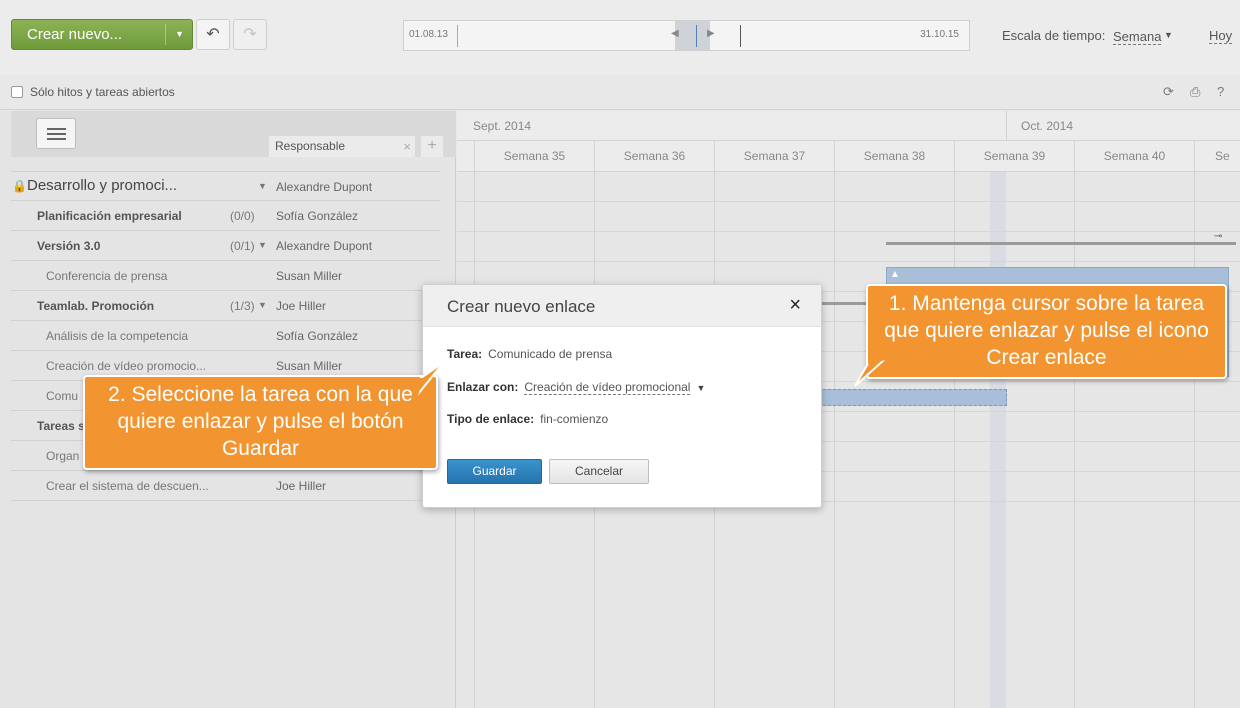 This screenshot has width=1240, height=708. What do you see at coordinates (550, 354) in the screenshot?
I see `task-value: Comunicado de prensa` at bounding box center [550, 354].